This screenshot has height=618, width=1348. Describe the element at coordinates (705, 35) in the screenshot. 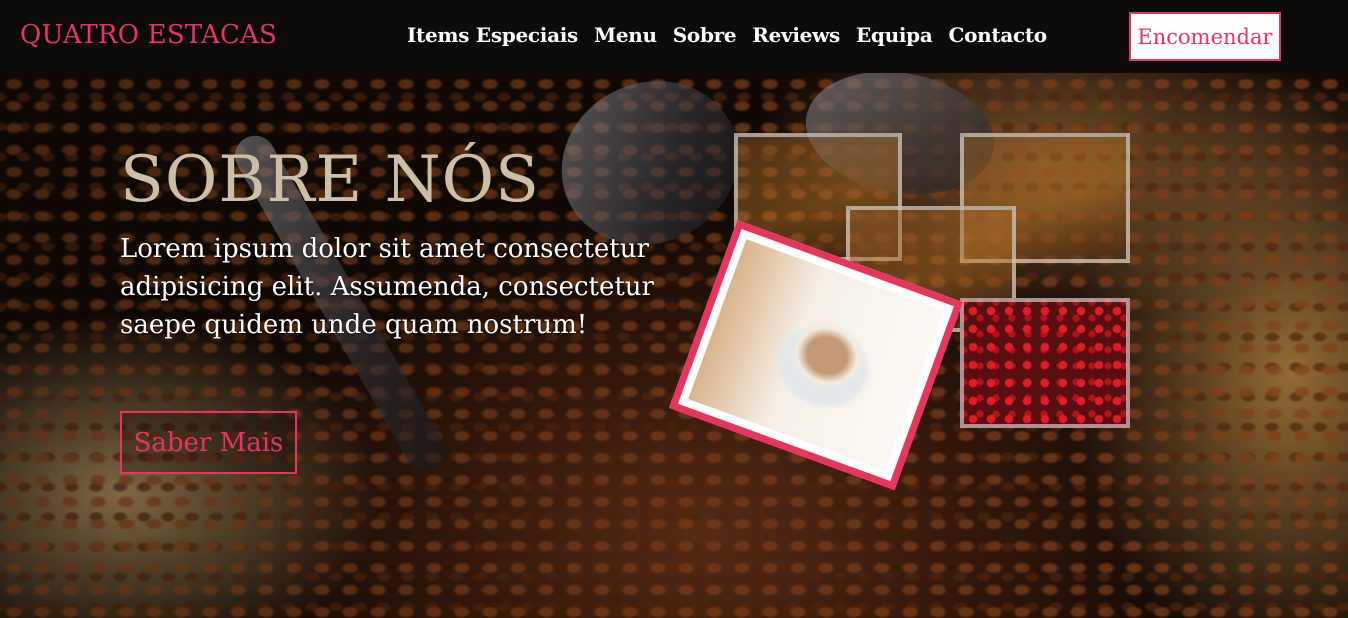

I see `nav-sobre: Sobre` at that location.